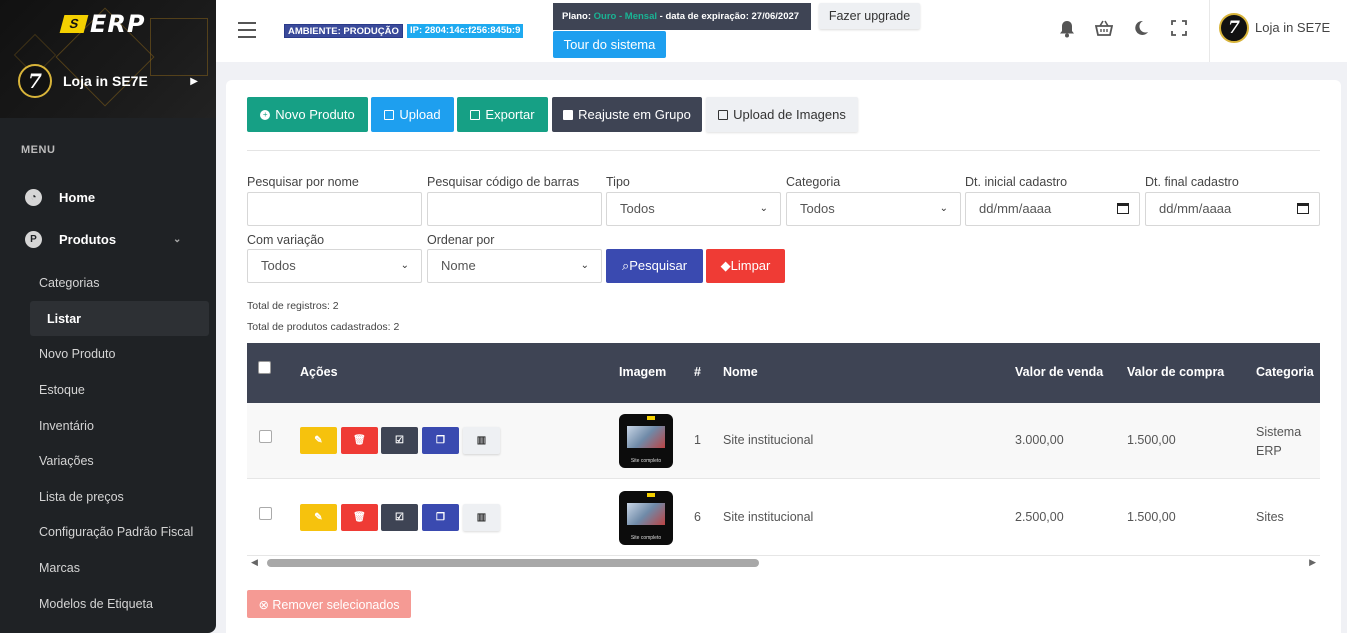  What do you see at coordinates (1104, 30) in the screenshot?
I see `basket-icon` at bounding box center [1104, 30].